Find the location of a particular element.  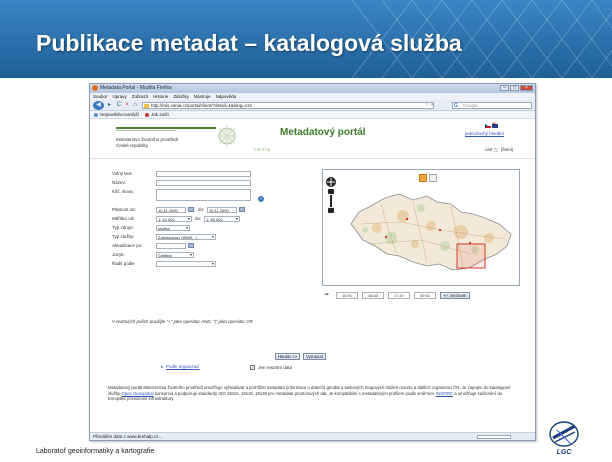

zoom-tool-icon is located at coordinates (433, 178).